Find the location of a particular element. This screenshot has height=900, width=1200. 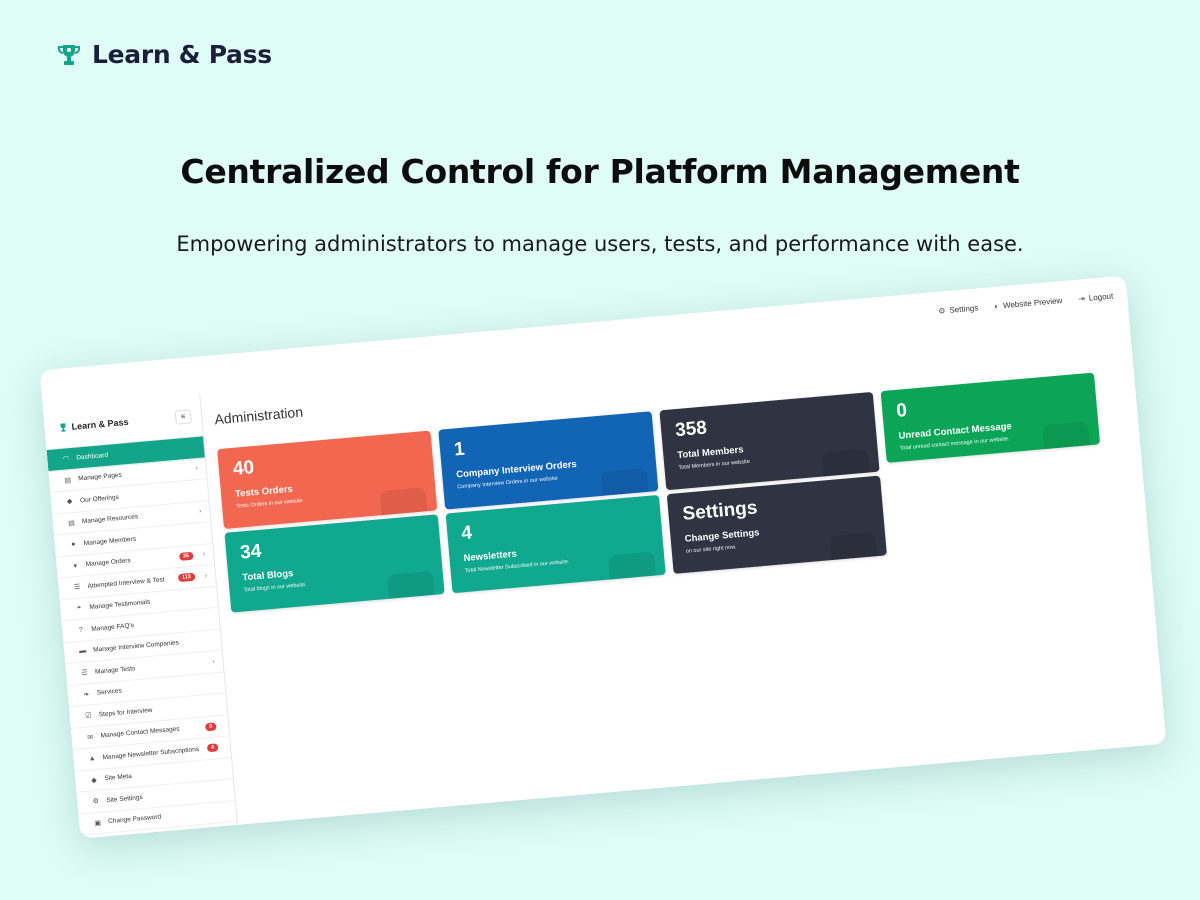

attempts-count-badge: 113 is located at coordinates (186, 577).